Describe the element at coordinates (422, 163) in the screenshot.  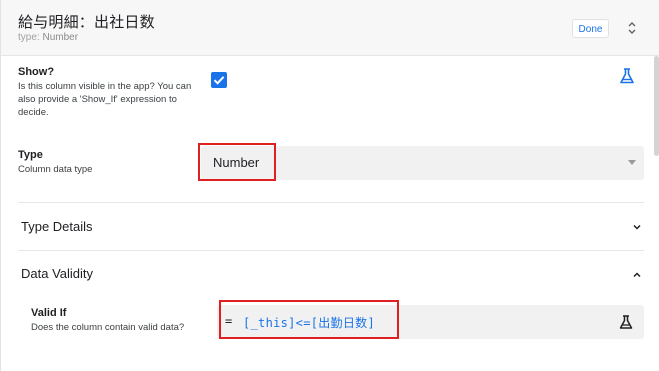
I see `type-dropdown: Number` at that location.